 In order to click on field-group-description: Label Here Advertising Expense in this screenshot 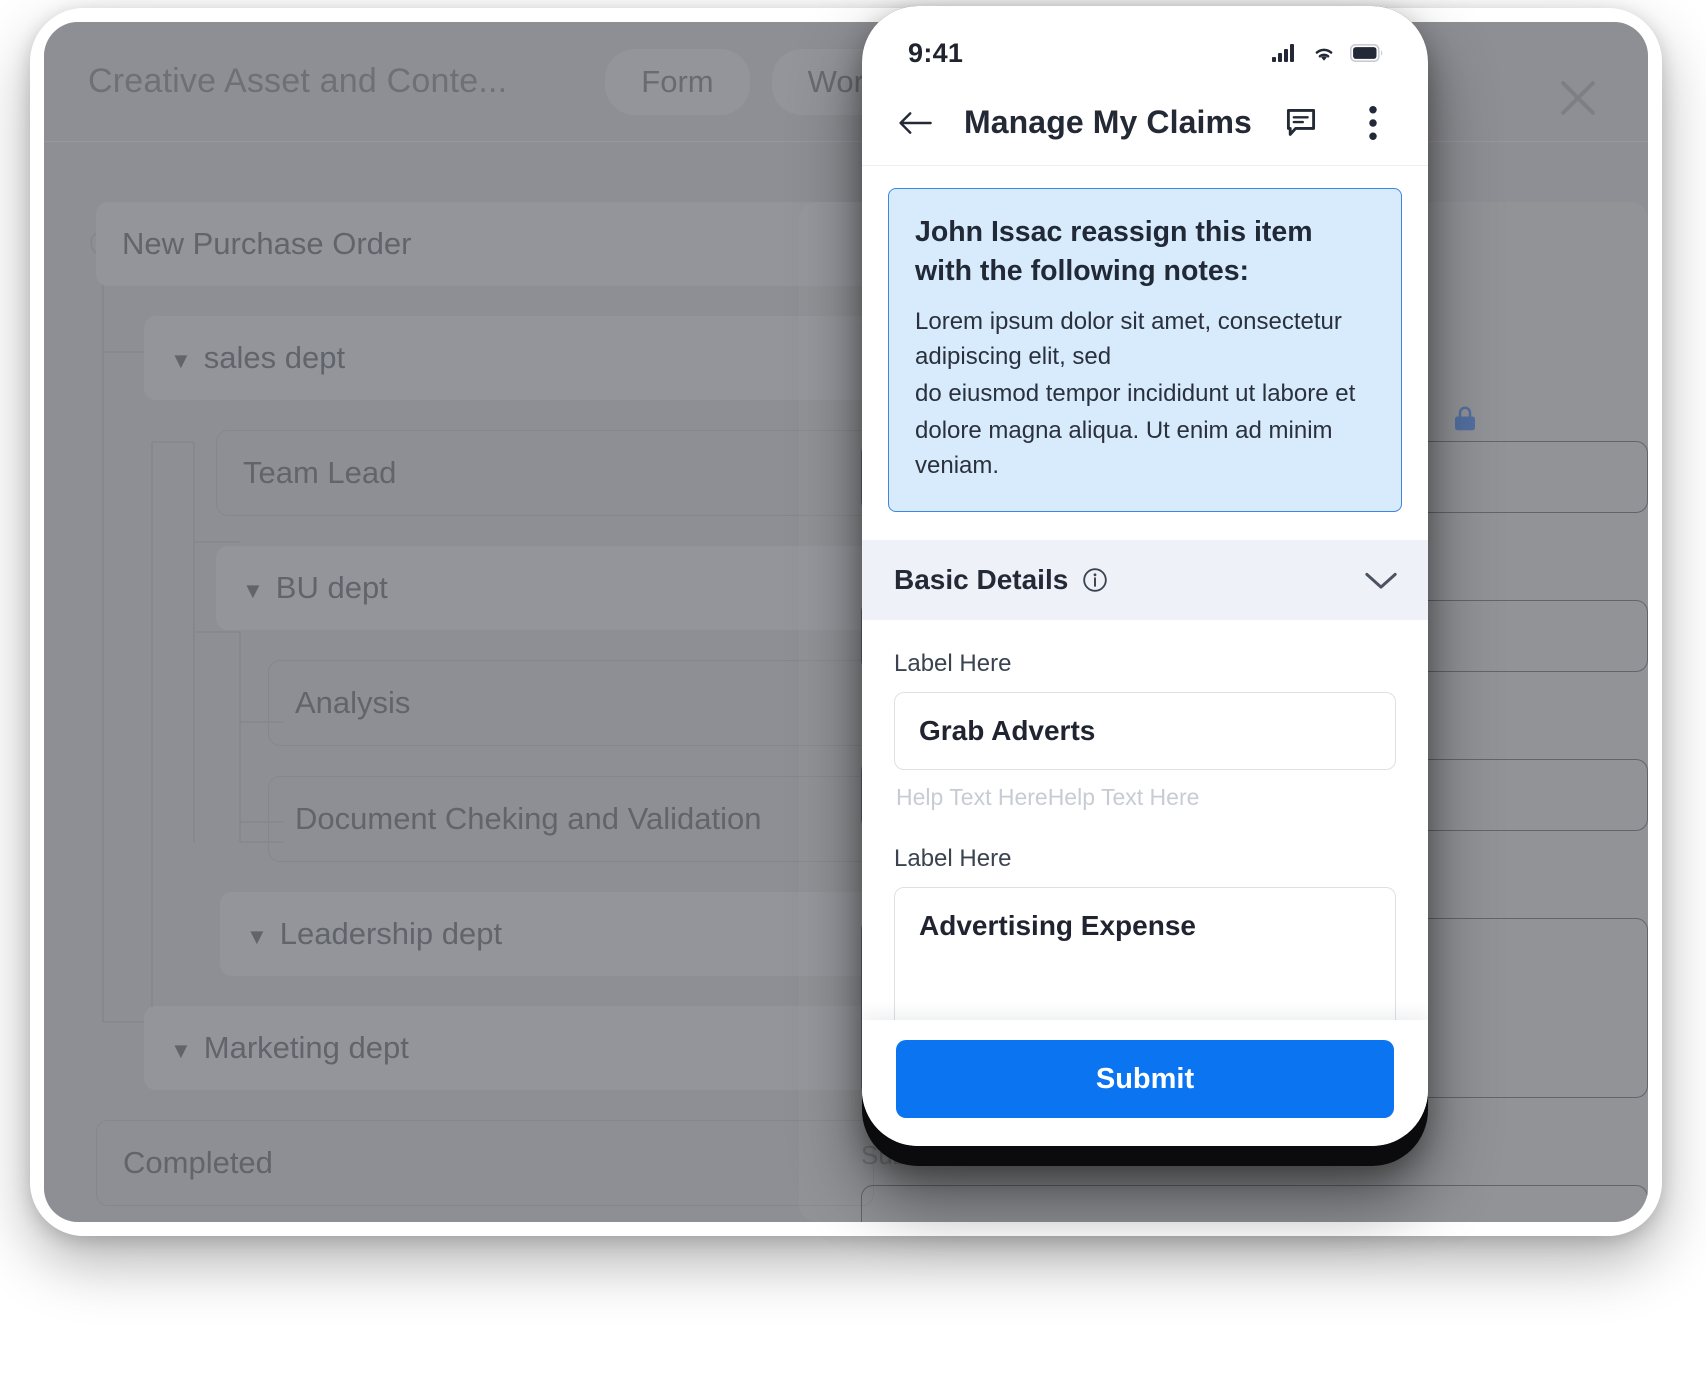, I will do `click(1145, 932)`.